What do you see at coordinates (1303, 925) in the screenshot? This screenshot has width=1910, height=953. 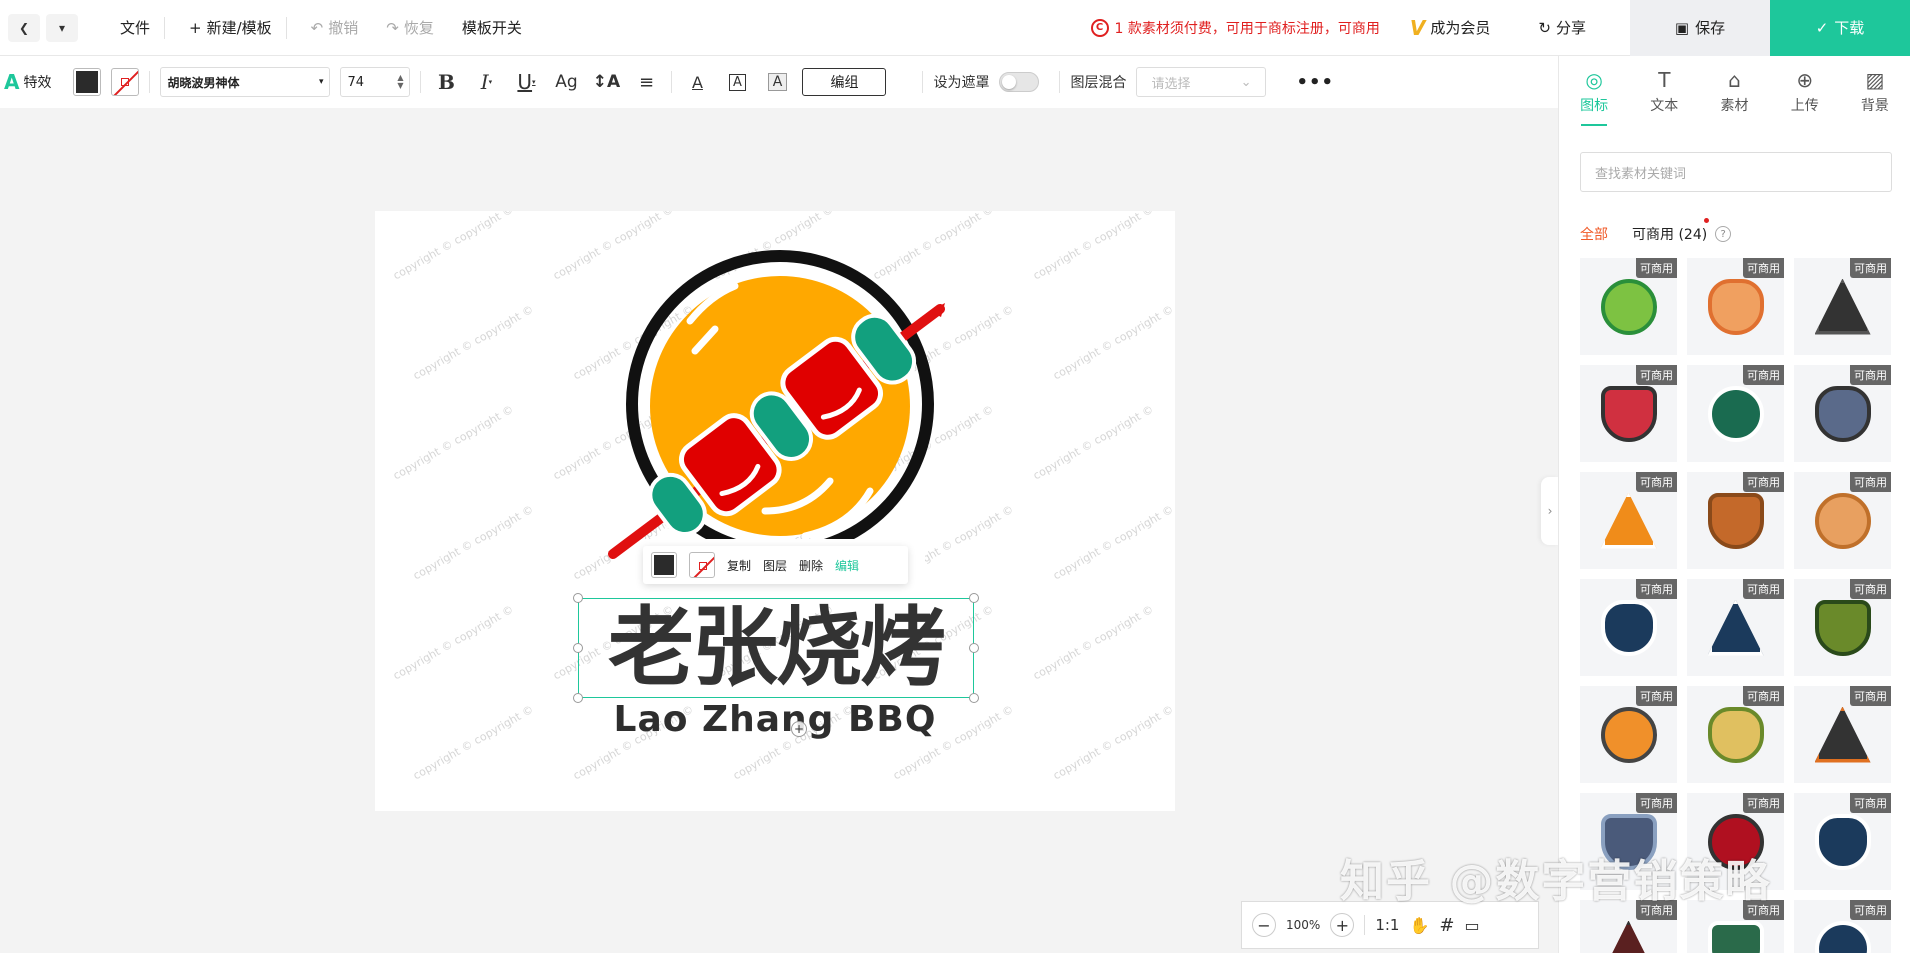 I see `zoom-level: 100%` at bounding box center [1303, 925].